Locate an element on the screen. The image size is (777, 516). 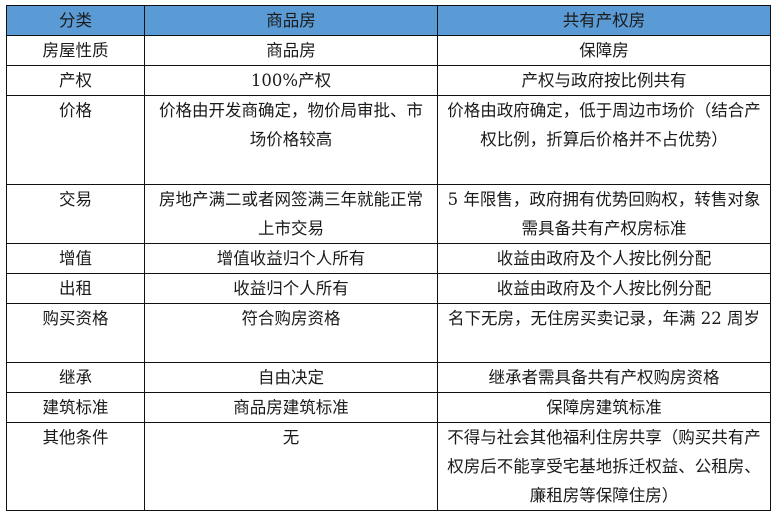
row-category: 交易 is located at coordinates (75, 214).